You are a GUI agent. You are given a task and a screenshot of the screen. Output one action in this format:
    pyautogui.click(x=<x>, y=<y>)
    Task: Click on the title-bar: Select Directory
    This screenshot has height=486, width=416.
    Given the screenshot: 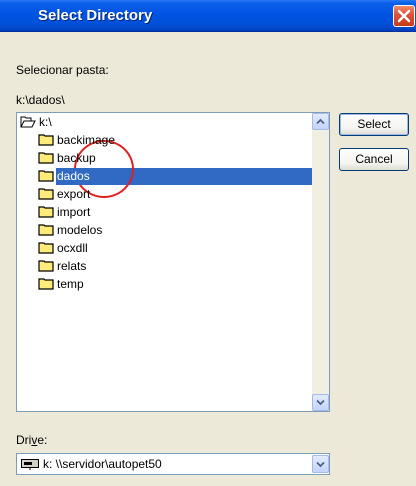 What is the action you would take?
    pyautogui.click(x=208, y=16)
    